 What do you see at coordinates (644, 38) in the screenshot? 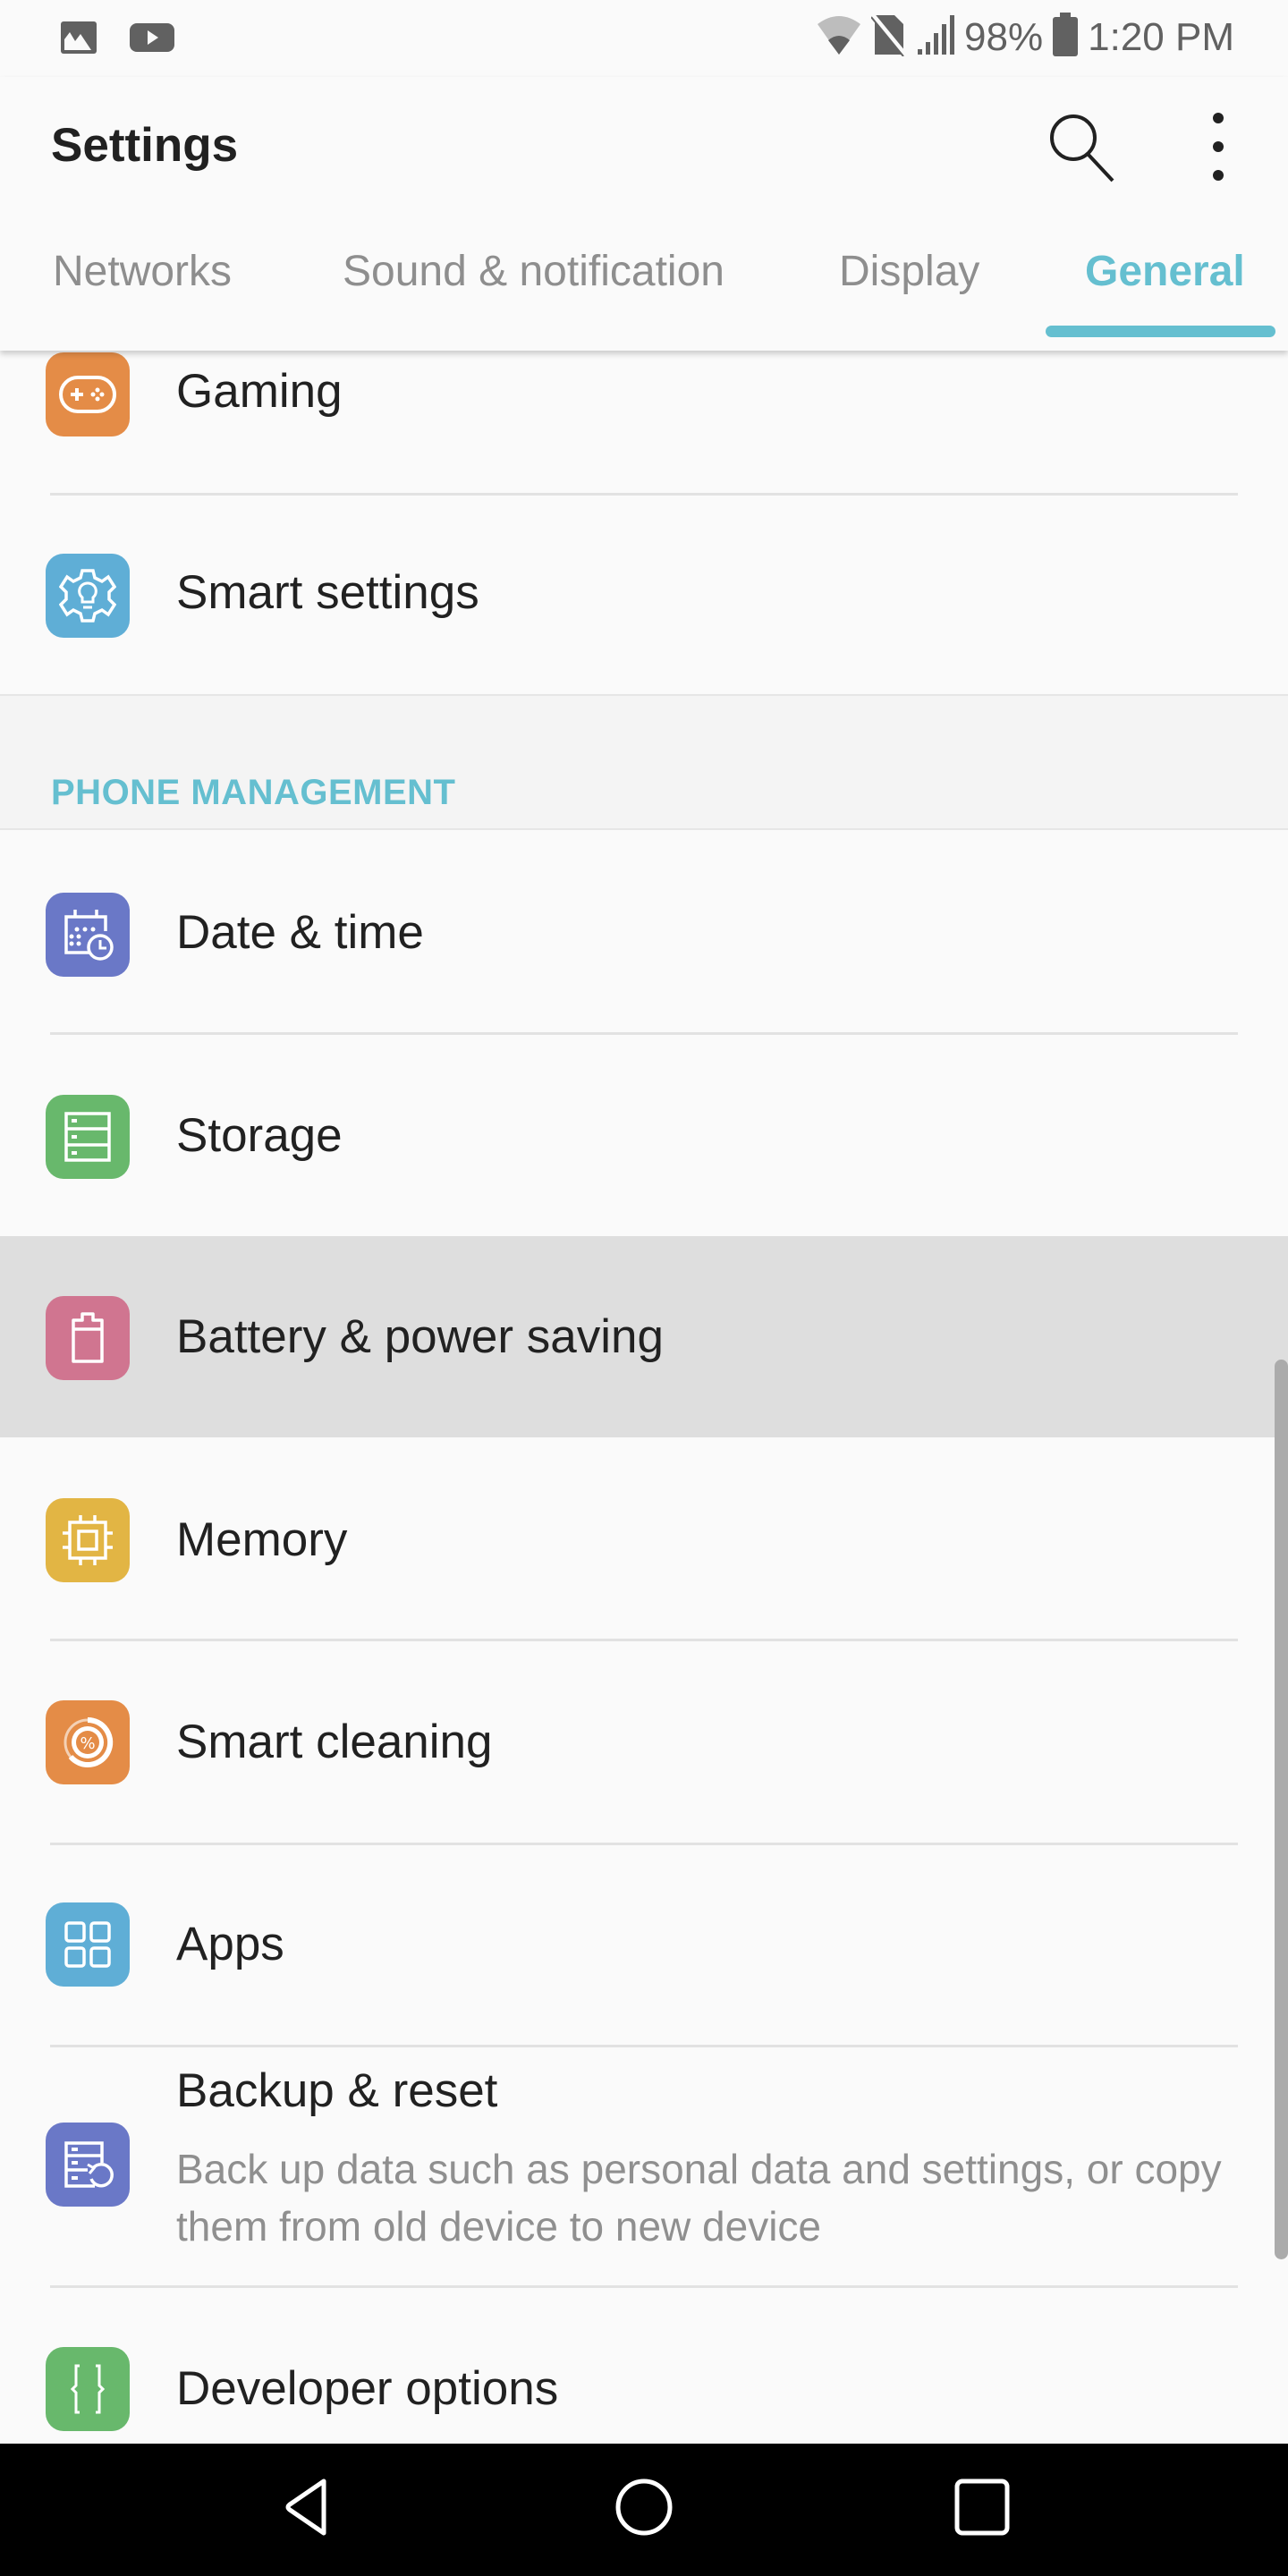
I see `status-bar: 98% 1:20 PM` at bounding box center [644, 38].